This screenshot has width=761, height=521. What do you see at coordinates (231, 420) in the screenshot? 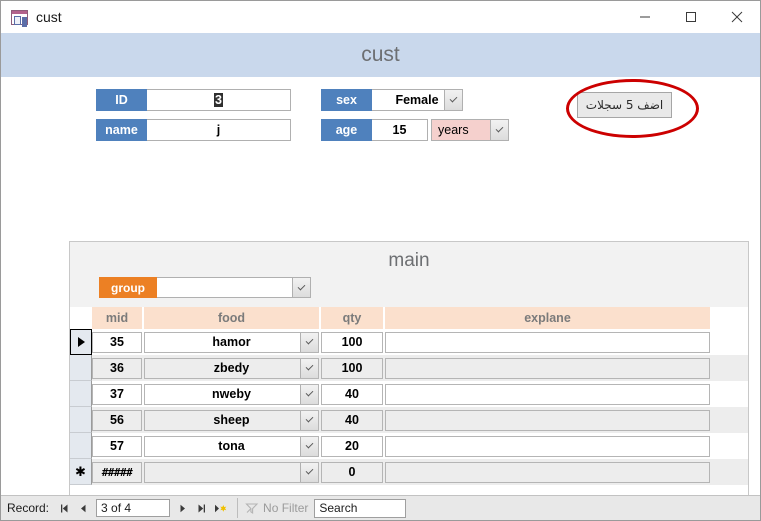
I see `cell-food-combobox: sheep` at bounding box center [231, 420].